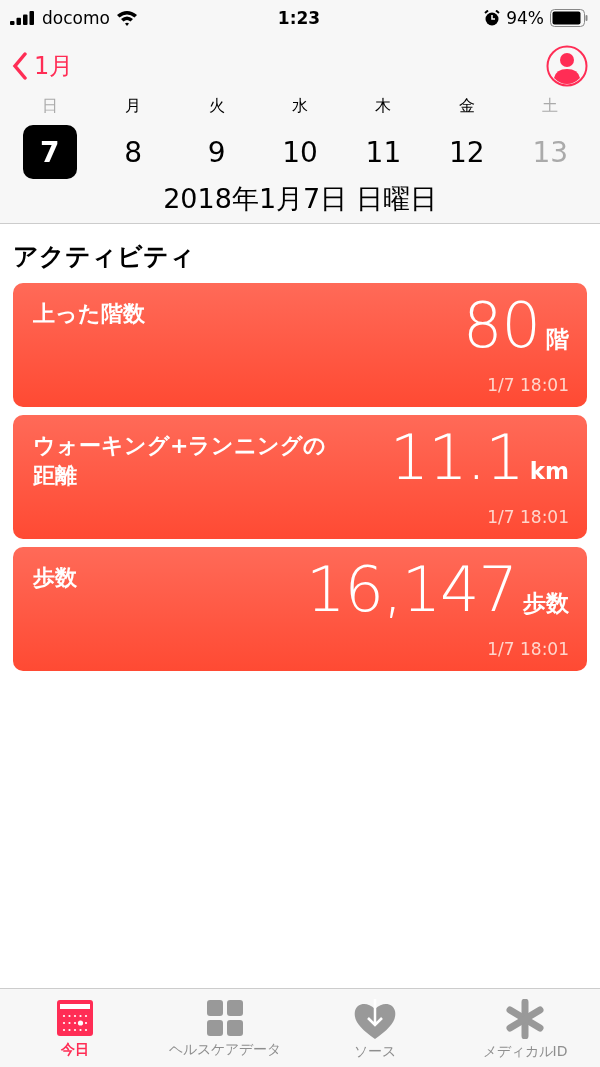 The image size is (600, 1067). What do you see at coordinates (549, 471) in the screenshot?
I see `metric-unit: km` at bounding box center [549, 471].